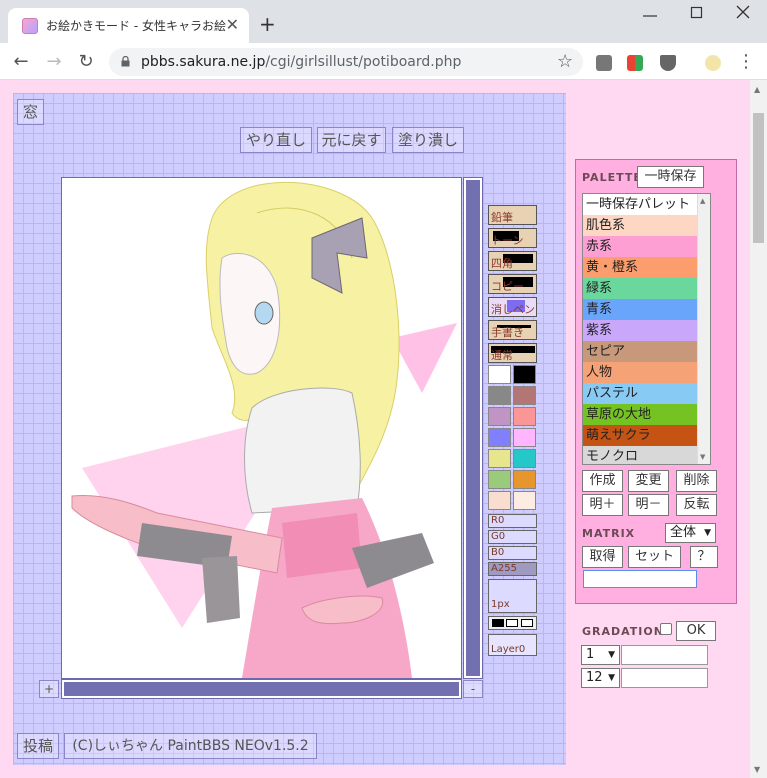  Describe the element at coordinates (600, 655) in the screenshot. I see `gradation-select-1: 1 ▼` at that location.